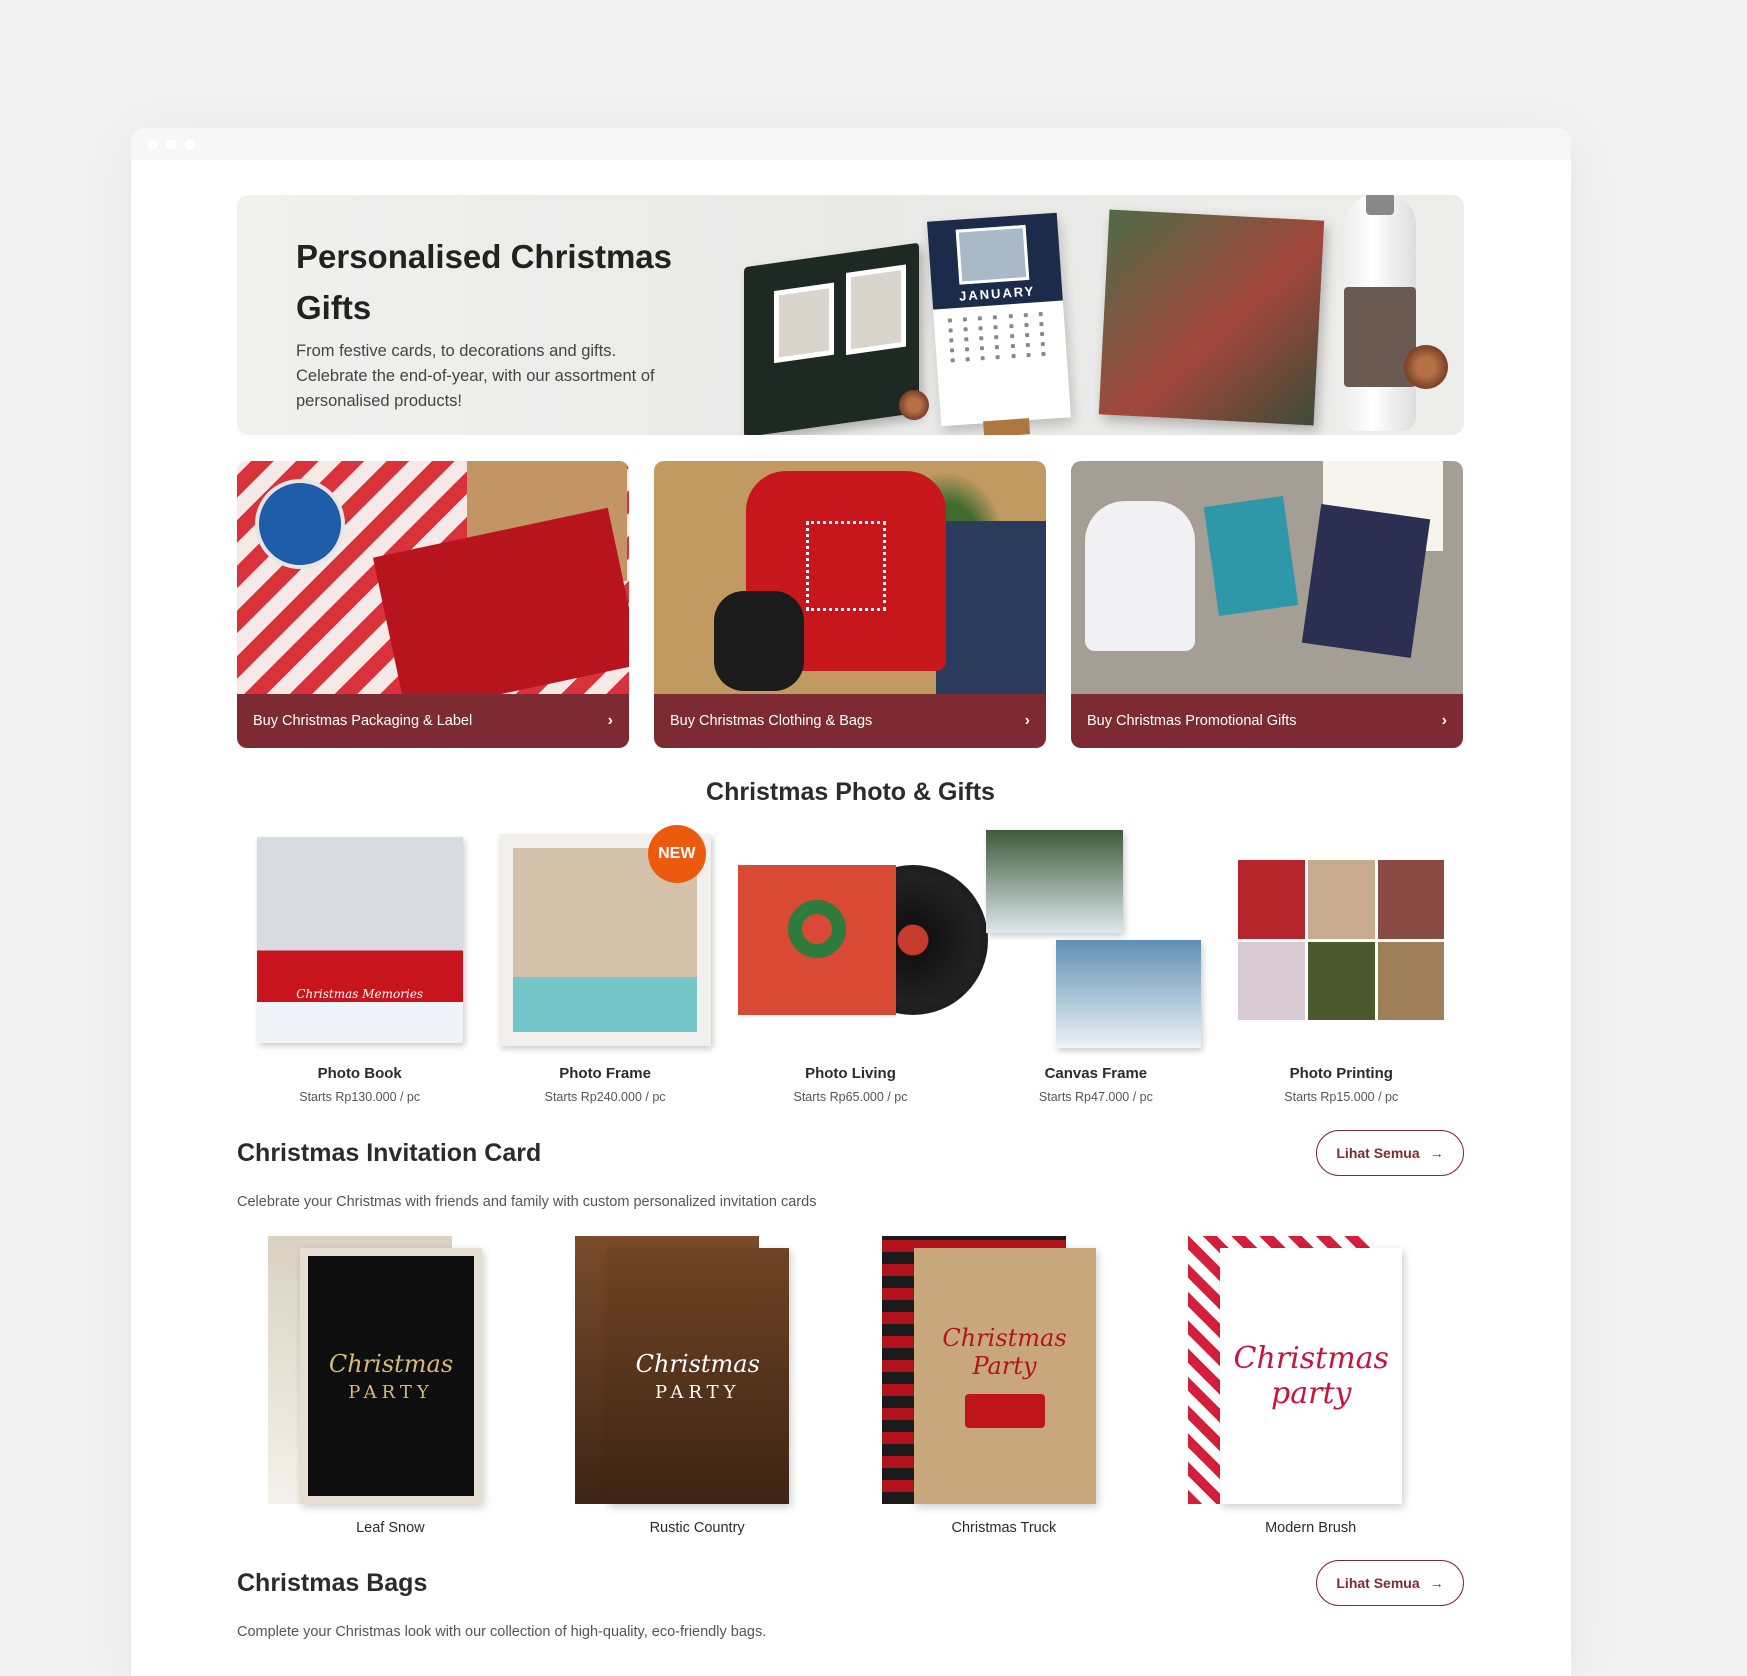  I want to click on invitation-card-image: Christmas Party, so click(1004, 1376).